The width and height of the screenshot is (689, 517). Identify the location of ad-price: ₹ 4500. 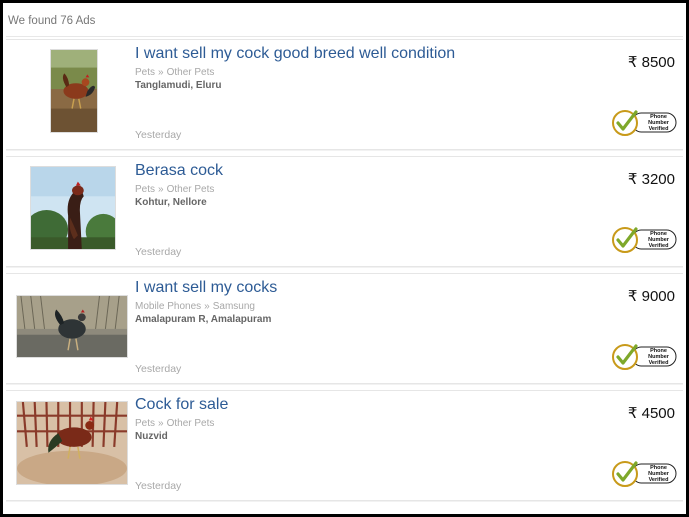
(651, 413).